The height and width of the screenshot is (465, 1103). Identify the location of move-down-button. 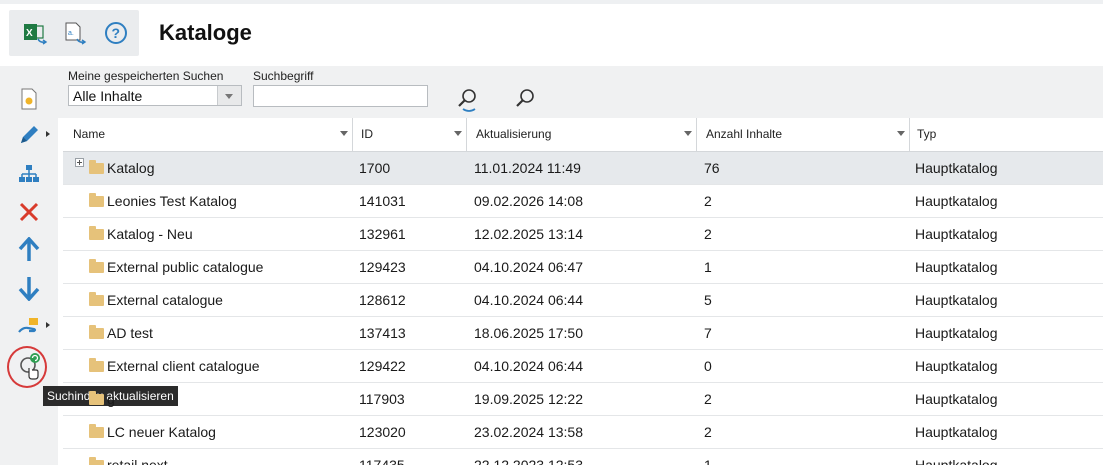
(29, 288).